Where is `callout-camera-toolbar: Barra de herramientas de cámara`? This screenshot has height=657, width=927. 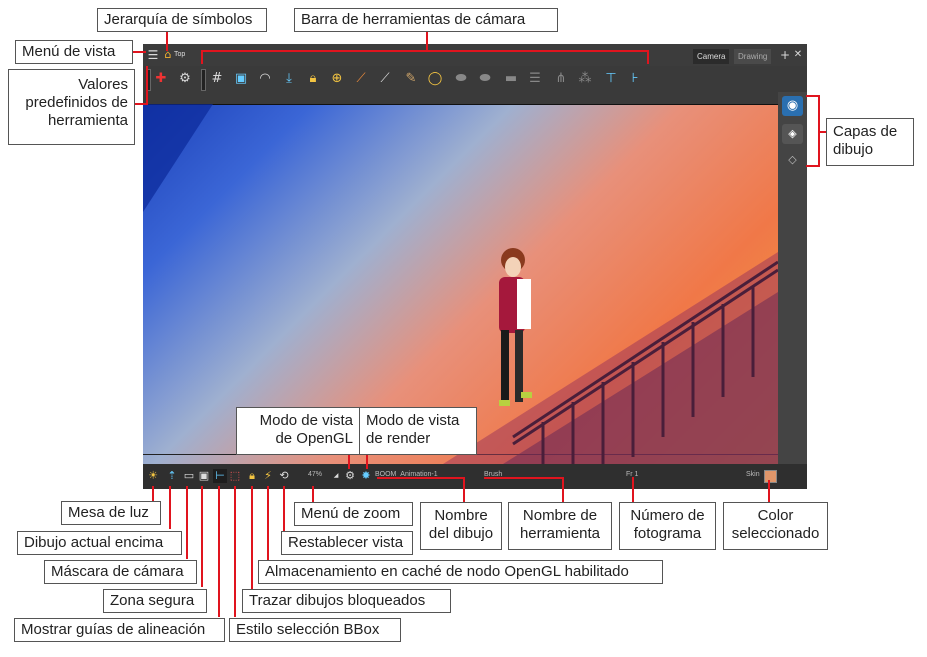 callout-camera-toolbar: Barra de herramientas de cámara is located at coordinates (426, 20).